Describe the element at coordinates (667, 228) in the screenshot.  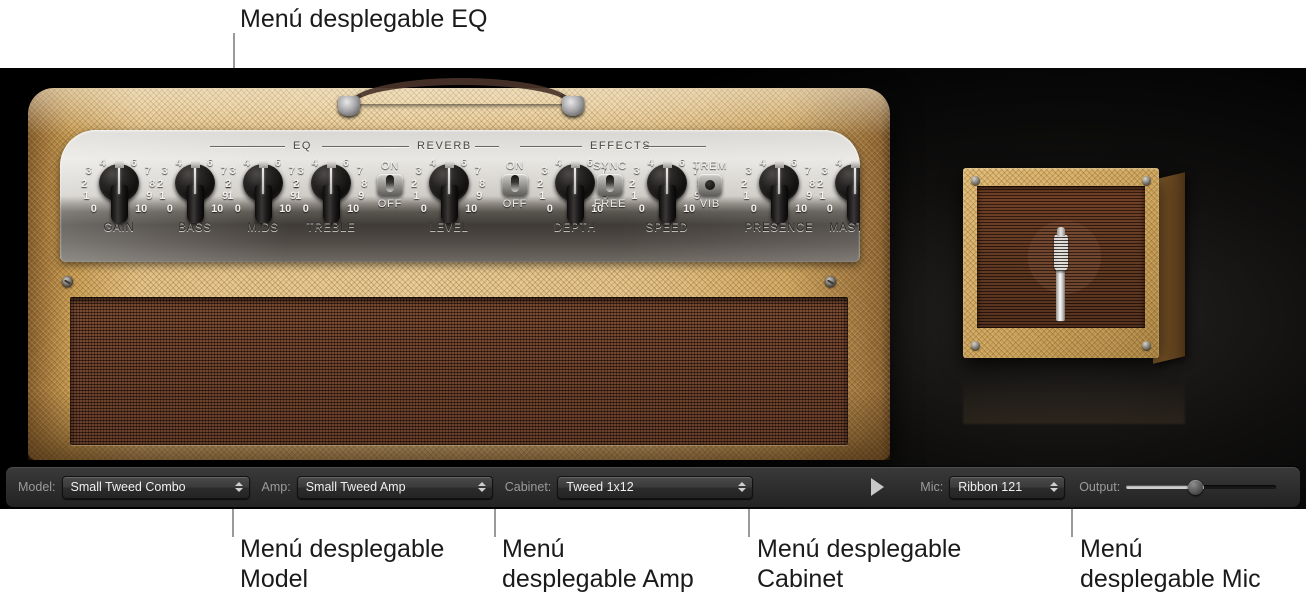
I see `knob-speed-label: SPEED` at that location.